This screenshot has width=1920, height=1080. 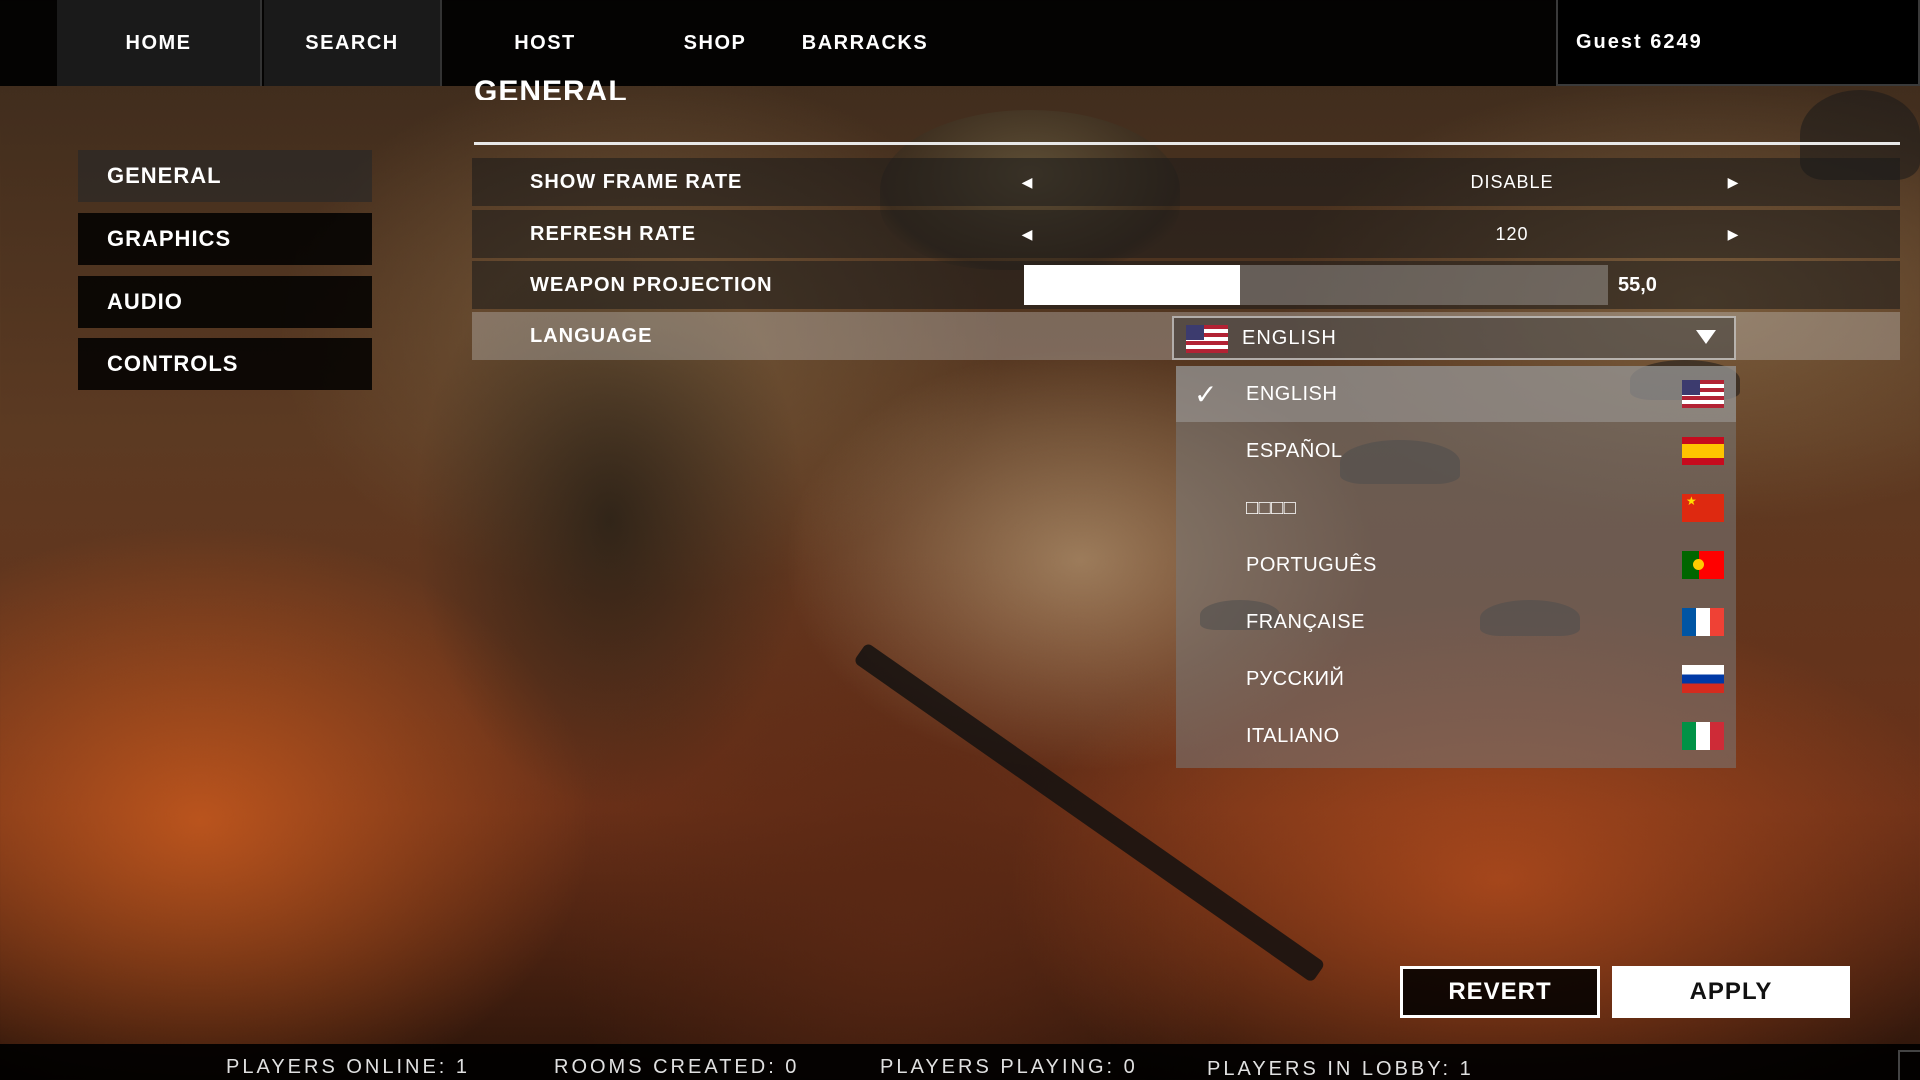 What do you see at coordinates (1293, 735) in the screenshot?
I see `language-option-label: ITALIANO` at bounding box center [1293, 735].